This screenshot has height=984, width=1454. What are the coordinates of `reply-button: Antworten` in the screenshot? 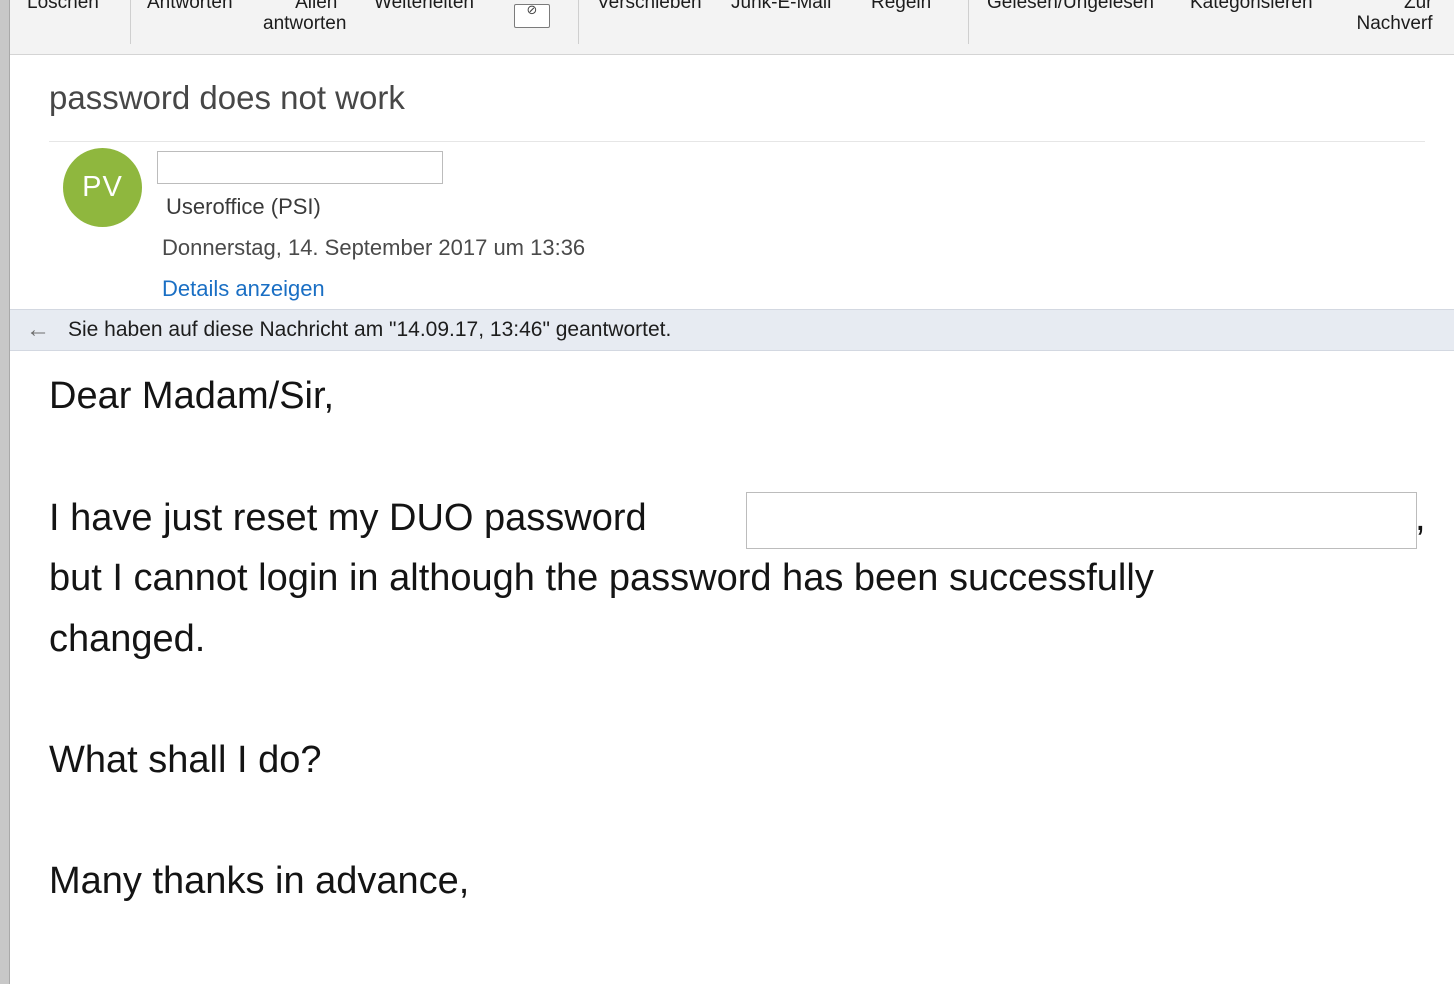 It's located at (190, 7).